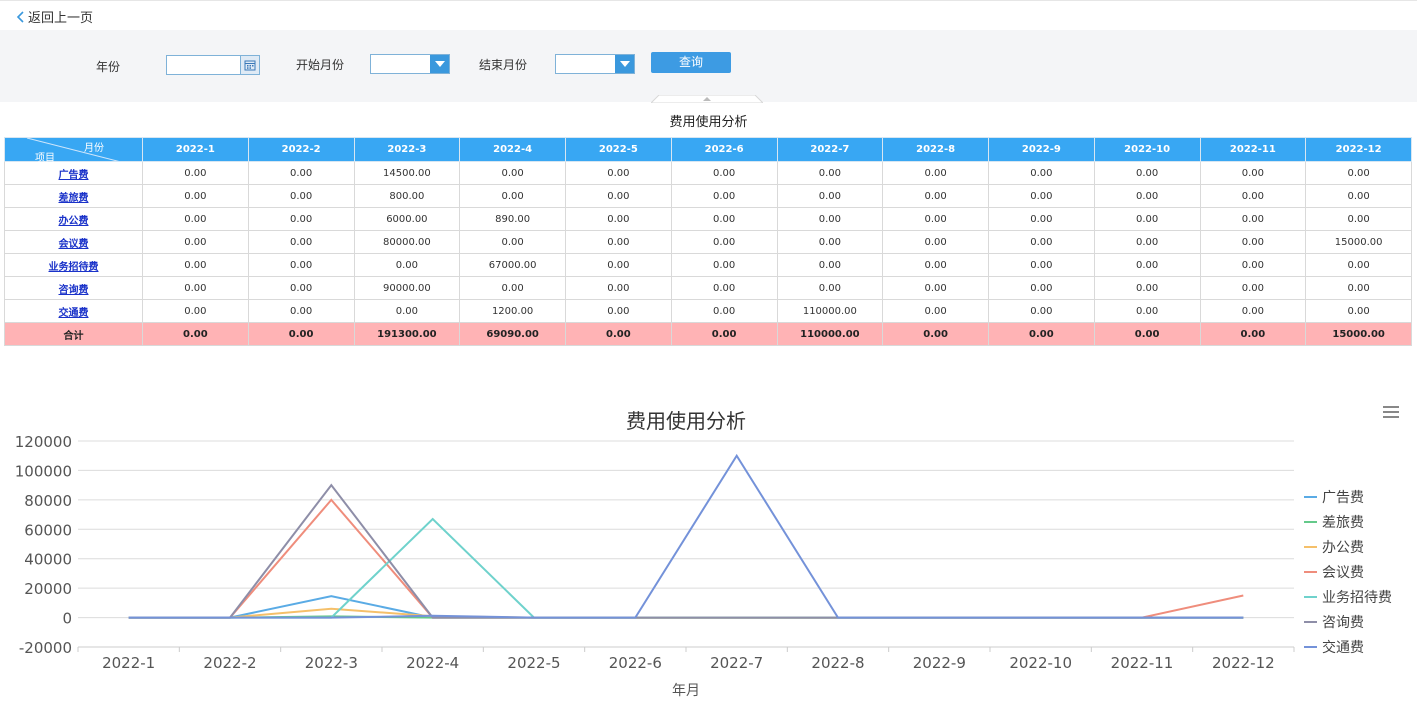 Image resolution: width=1417 pixels, height=713 pixels. Describe the element at coordinates (724, 149) in the screenshot. I see `column-header: 2022-6` at that location.